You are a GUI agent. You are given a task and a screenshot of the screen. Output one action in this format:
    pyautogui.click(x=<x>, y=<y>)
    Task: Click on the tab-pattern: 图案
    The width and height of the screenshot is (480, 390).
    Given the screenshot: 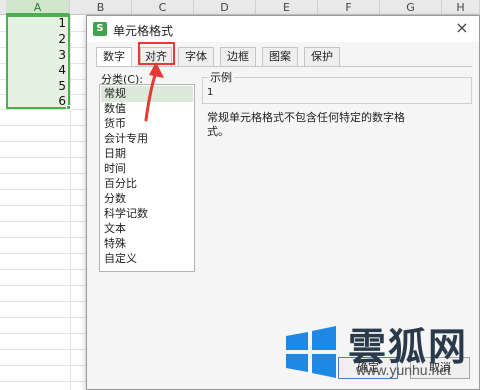 What is the action you would take?
    pyautogui.click(x=280, y=56)
    